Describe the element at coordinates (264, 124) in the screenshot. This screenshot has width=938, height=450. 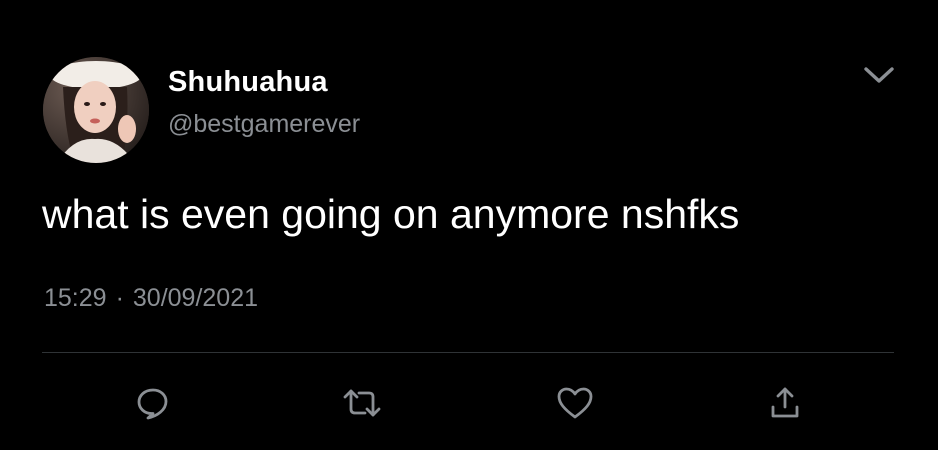
I see `user-handle: @bestgamerever` at that location.